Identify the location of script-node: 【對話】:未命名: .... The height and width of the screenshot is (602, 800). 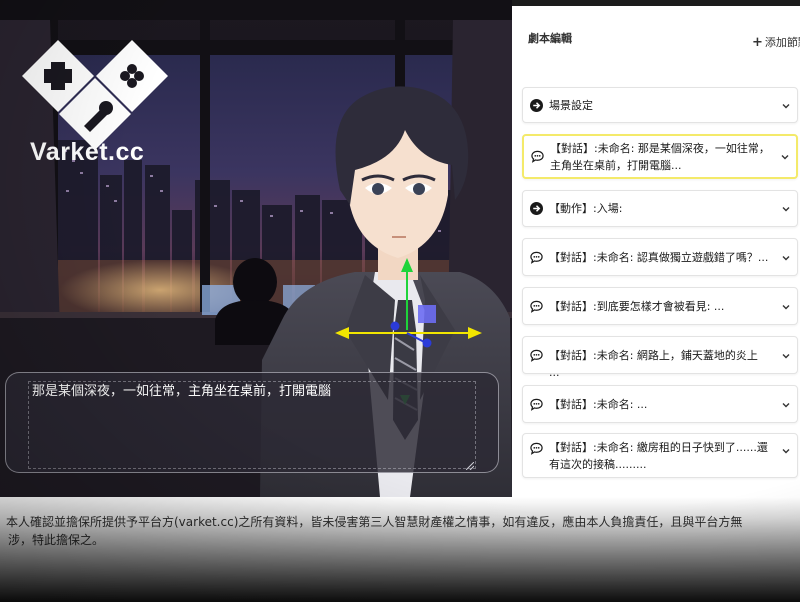
(660, 404).